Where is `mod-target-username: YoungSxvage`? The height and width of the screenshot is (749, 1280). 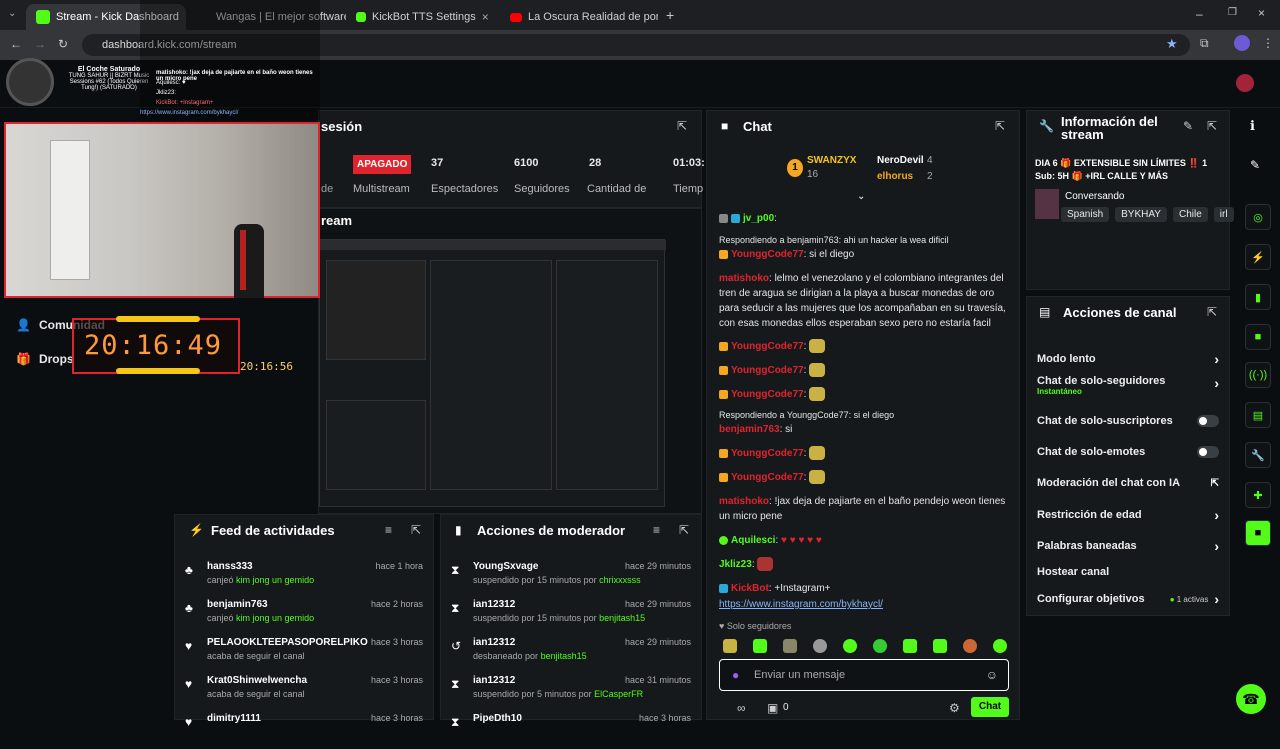 mod-target-username: YoungSxvage is located at coordinates (505, 566).